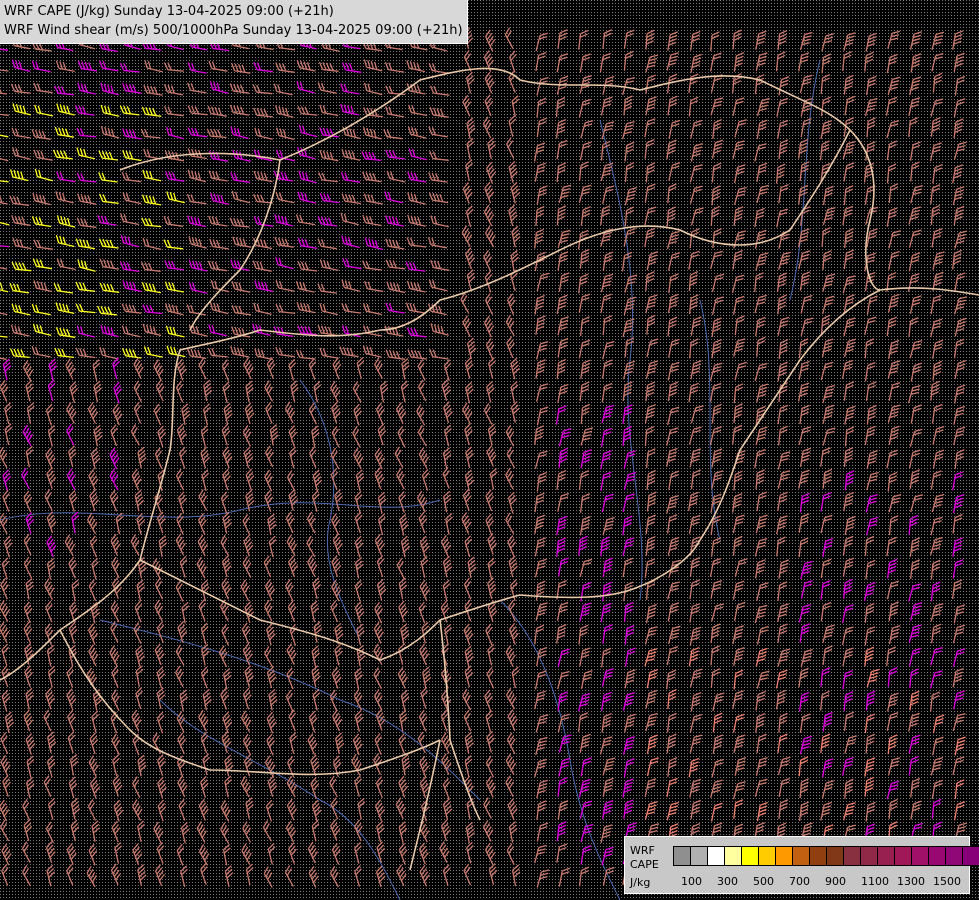  I want to click on legend-color-scale, so click(826, 856).